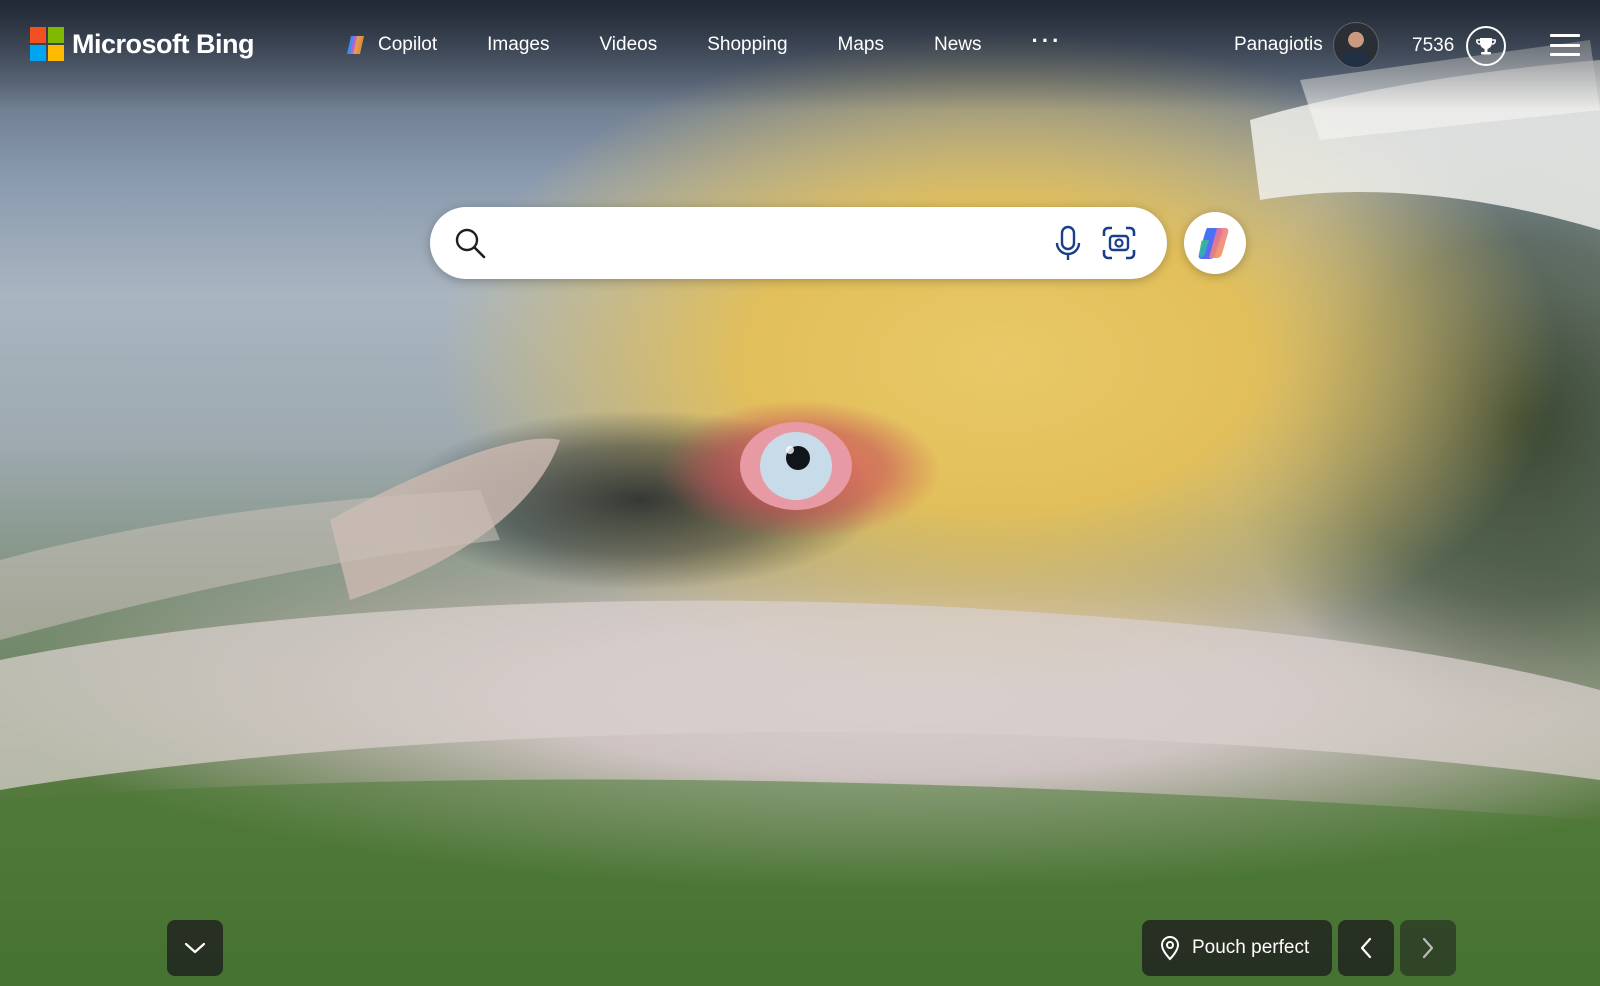 The height and width of the screenshot is (986, 1600). I want to click on copilot-button, so click(1215, 243).